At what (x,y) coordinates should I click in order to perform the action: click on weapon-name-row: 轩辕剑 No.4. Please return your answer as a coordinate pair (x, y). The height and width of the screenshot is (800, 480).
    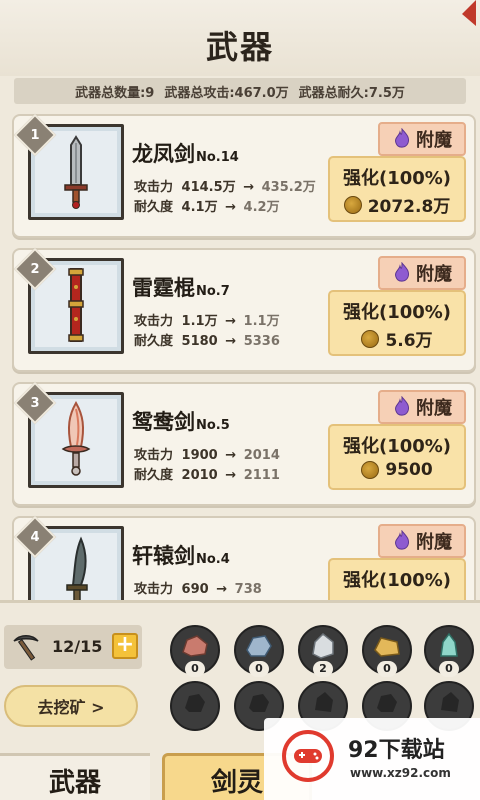
    Looking at the image, I should click on (181, 555).